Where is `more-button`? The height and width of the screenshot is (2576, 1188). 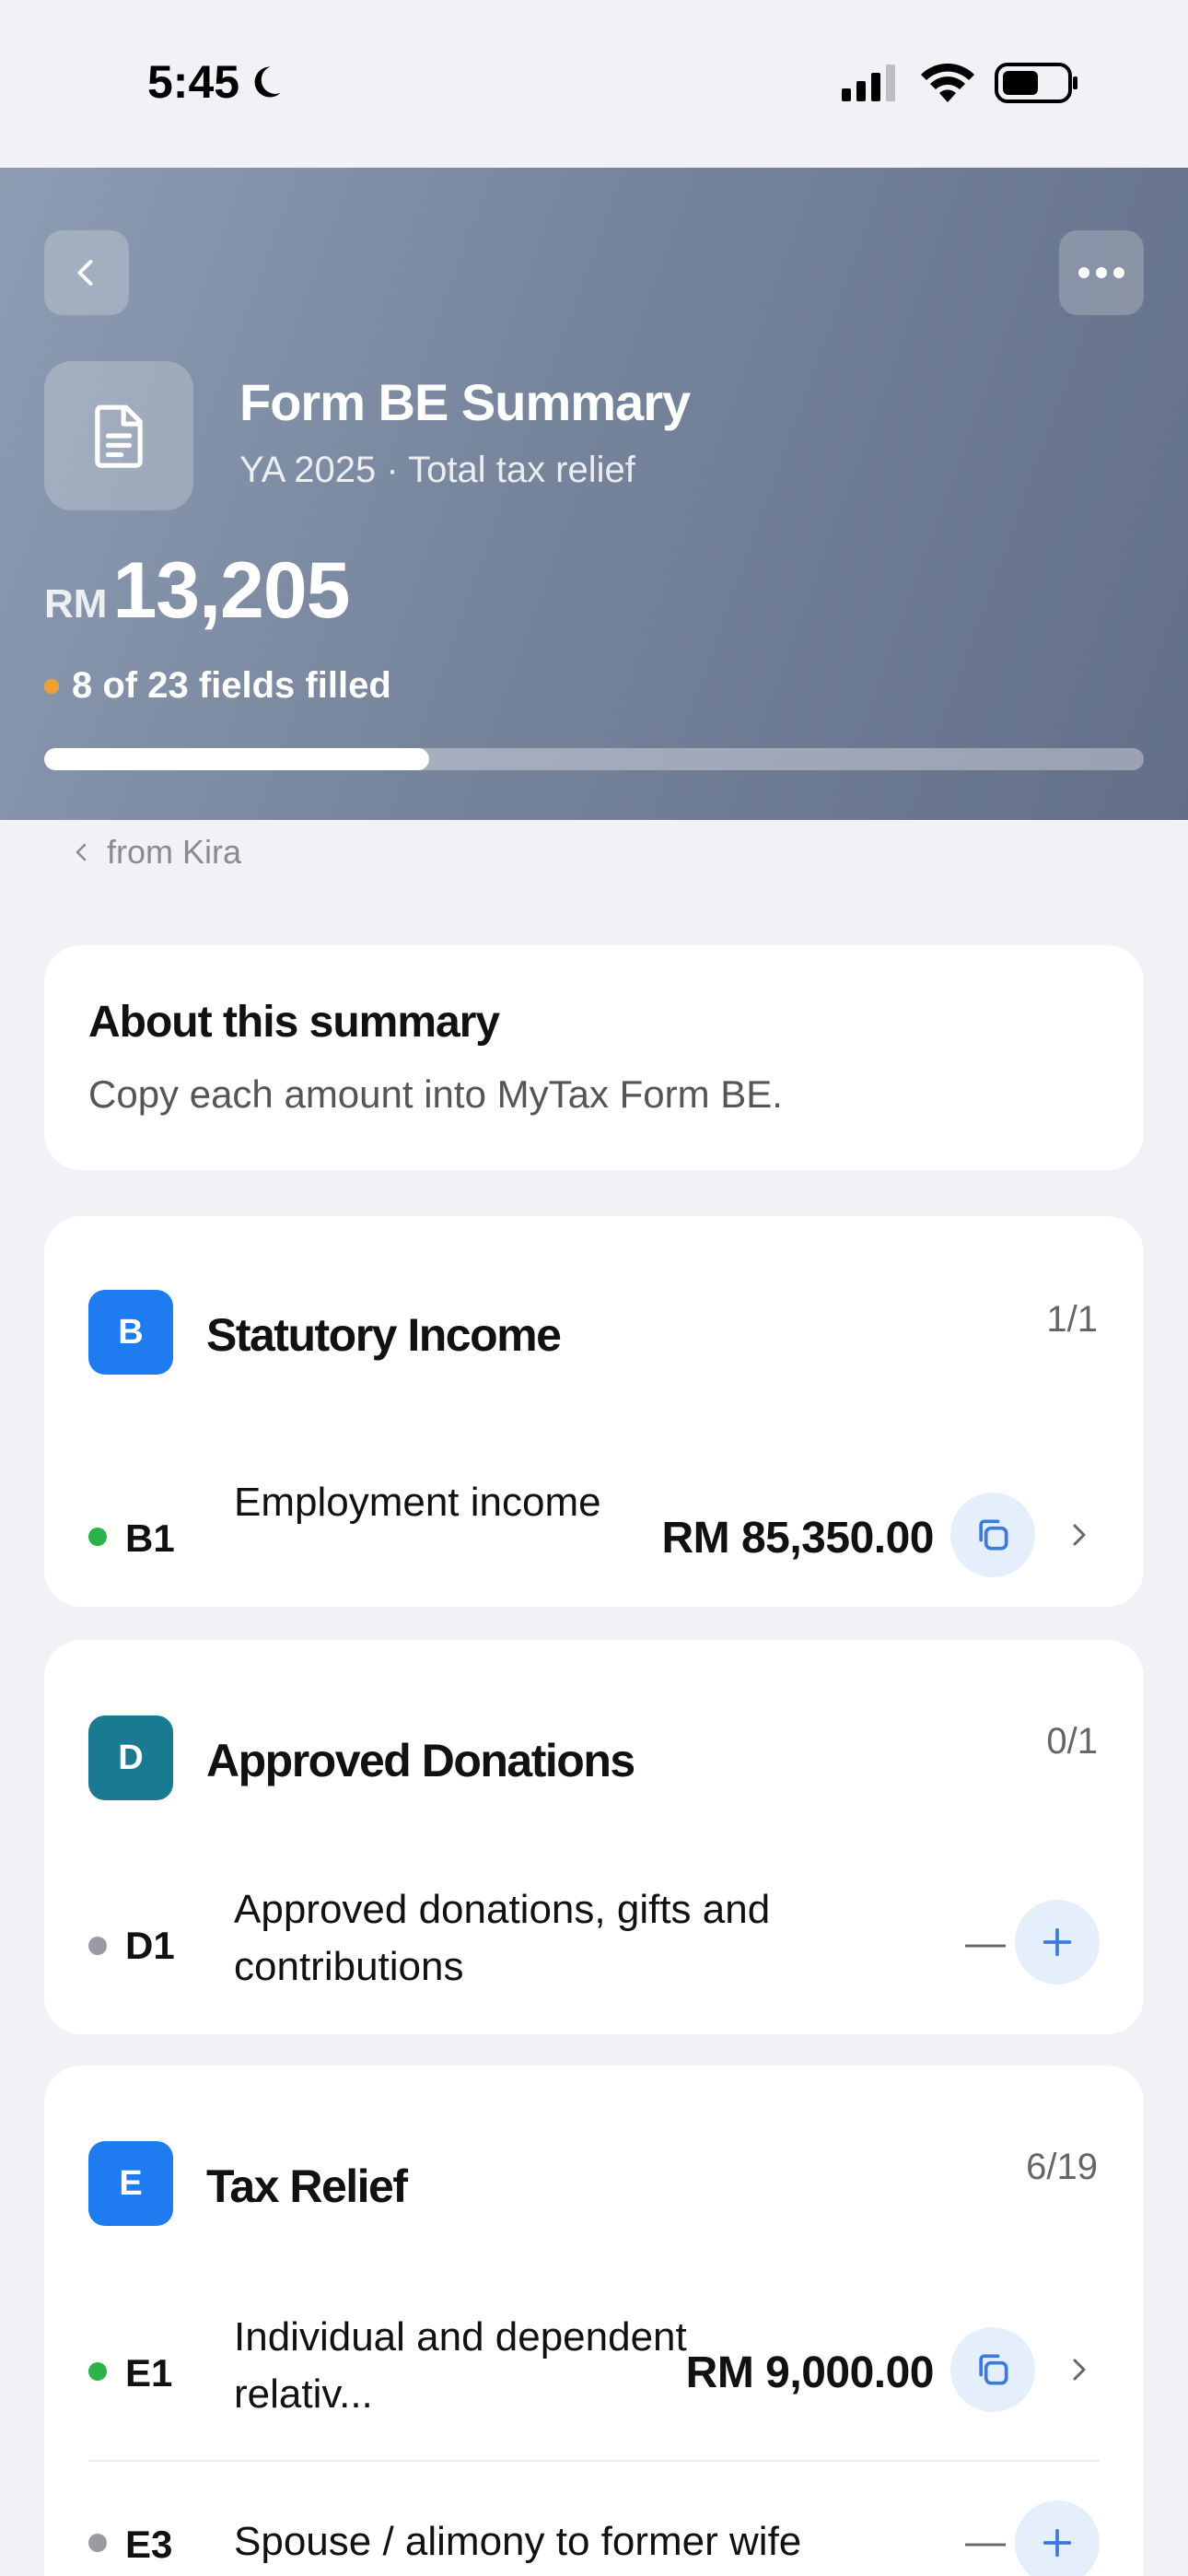 more-button is located at coordinates (1101, 272).